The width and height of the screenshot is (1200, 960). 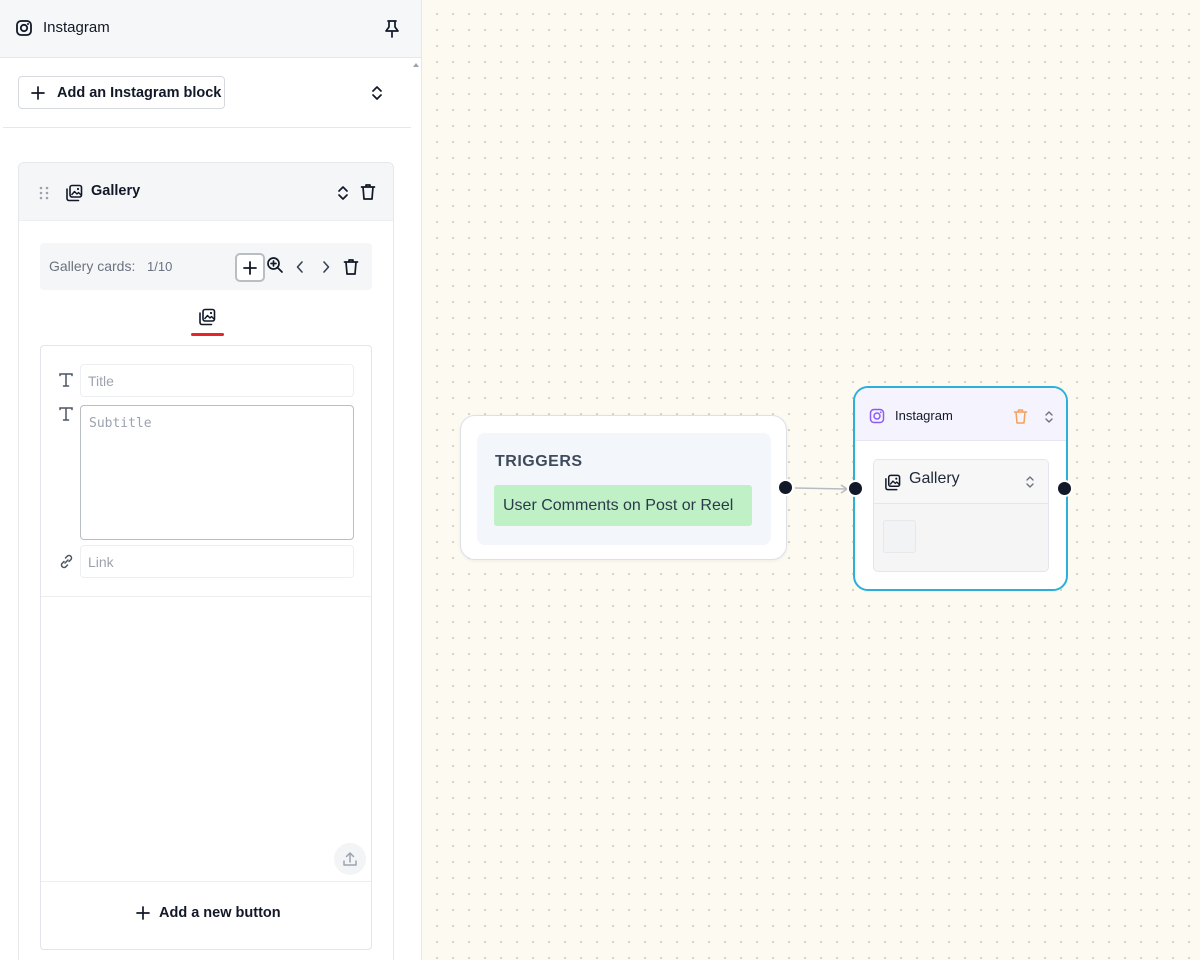 What do you see at coordinates (960, 414) in the screenshot?
I see `instagram-node-header: Instagram` at bounding box center [960, 414].